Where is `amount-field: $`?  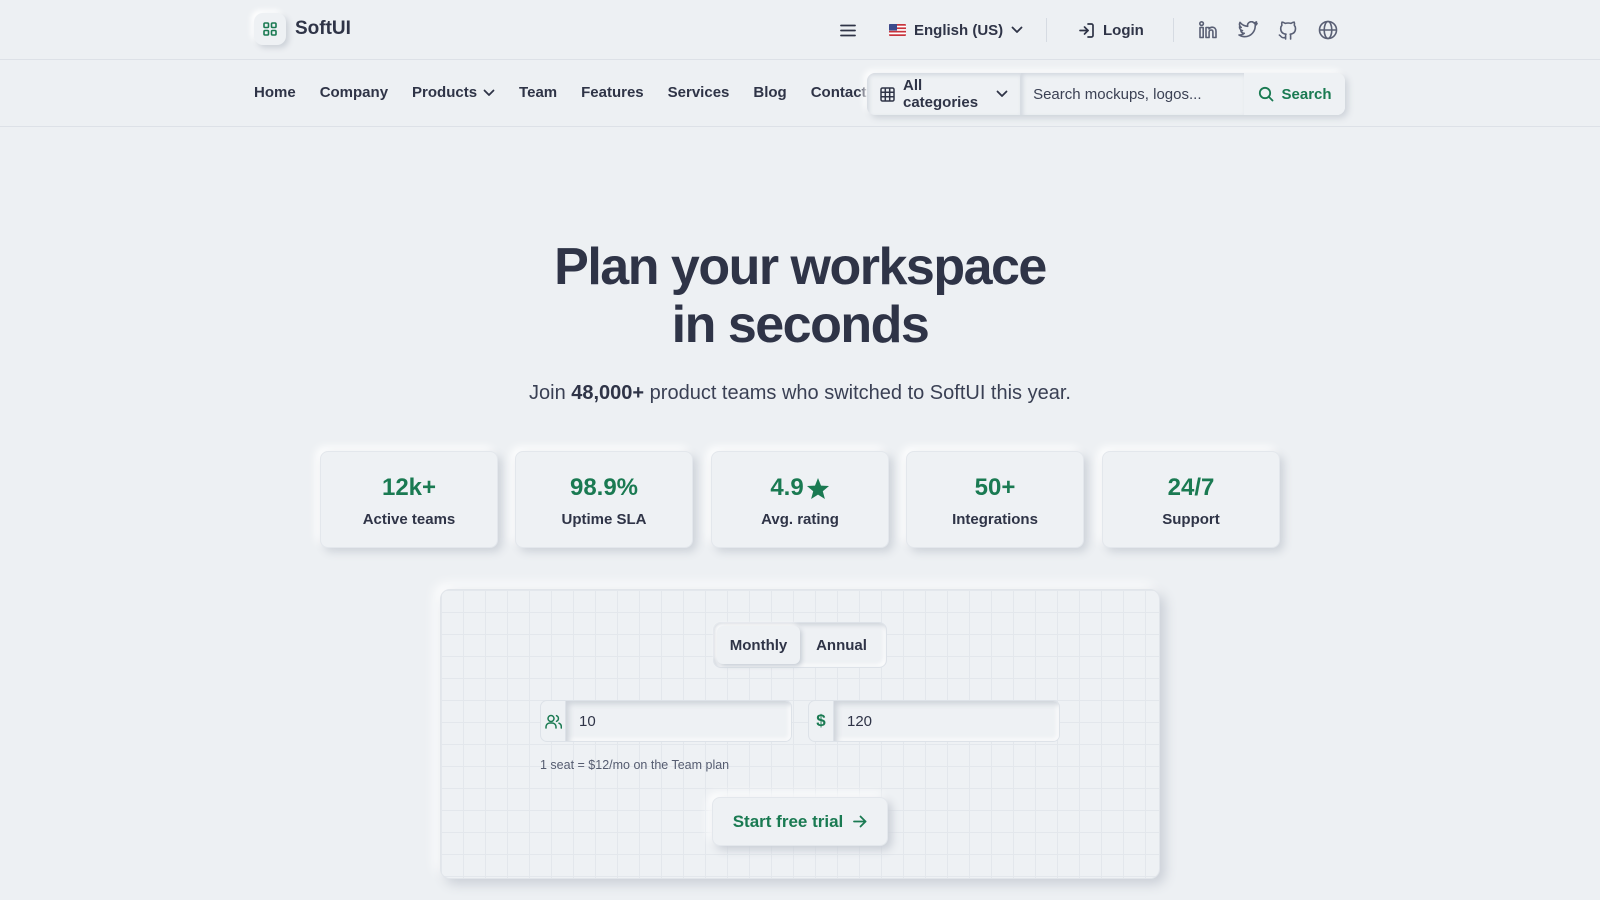
amount-field: $ is located at coordinates (934, 721).